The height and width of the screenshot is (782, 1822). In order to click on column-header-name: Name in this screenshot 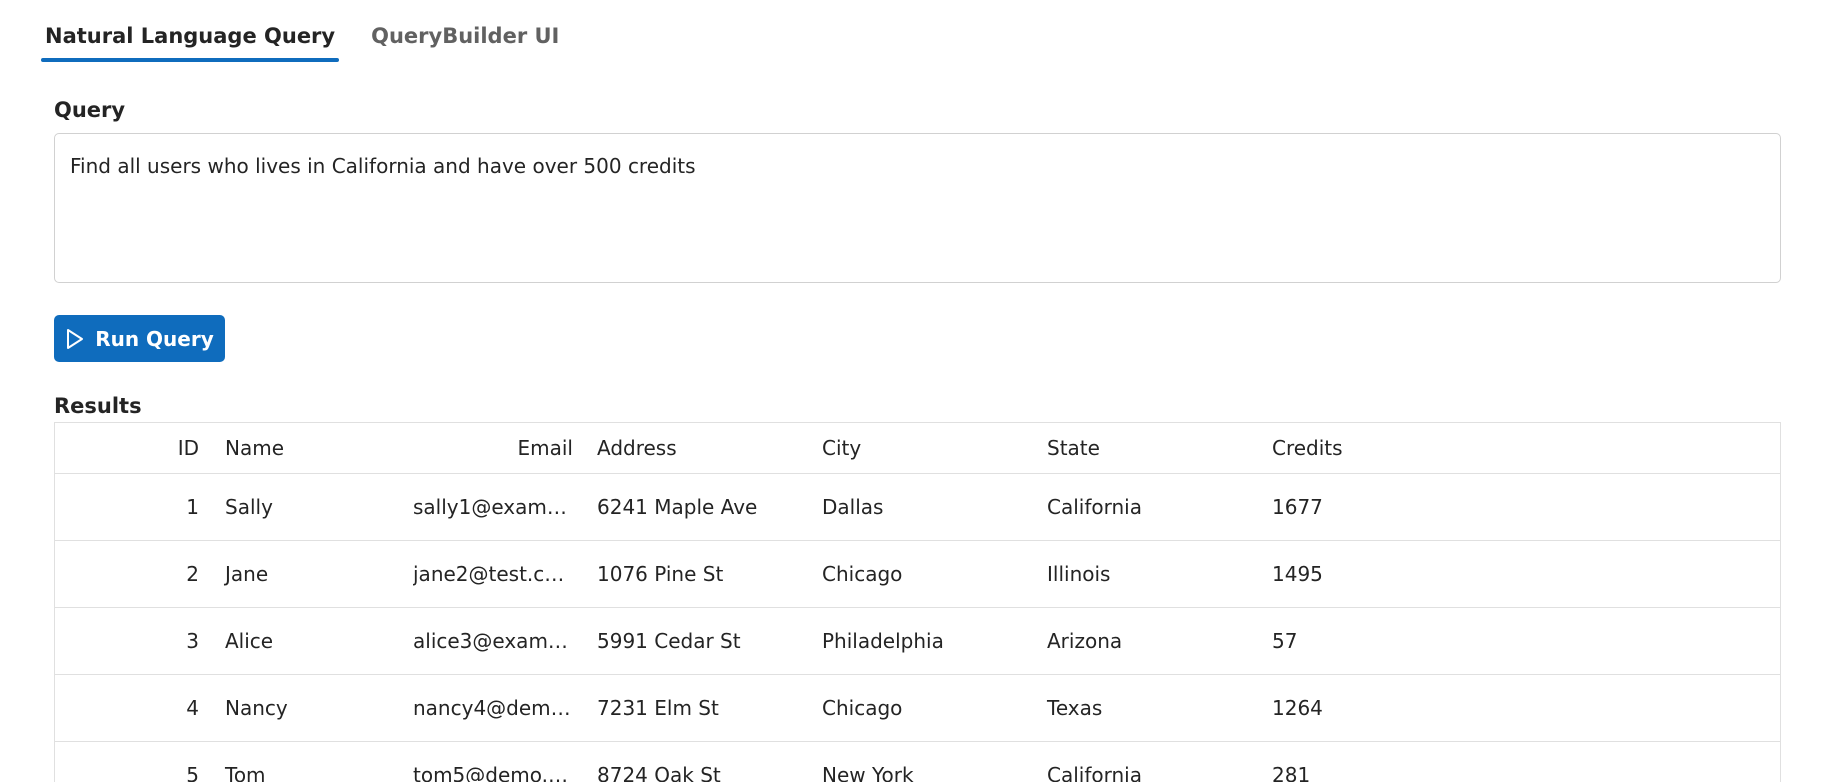, I will do `click(318, 448)`.